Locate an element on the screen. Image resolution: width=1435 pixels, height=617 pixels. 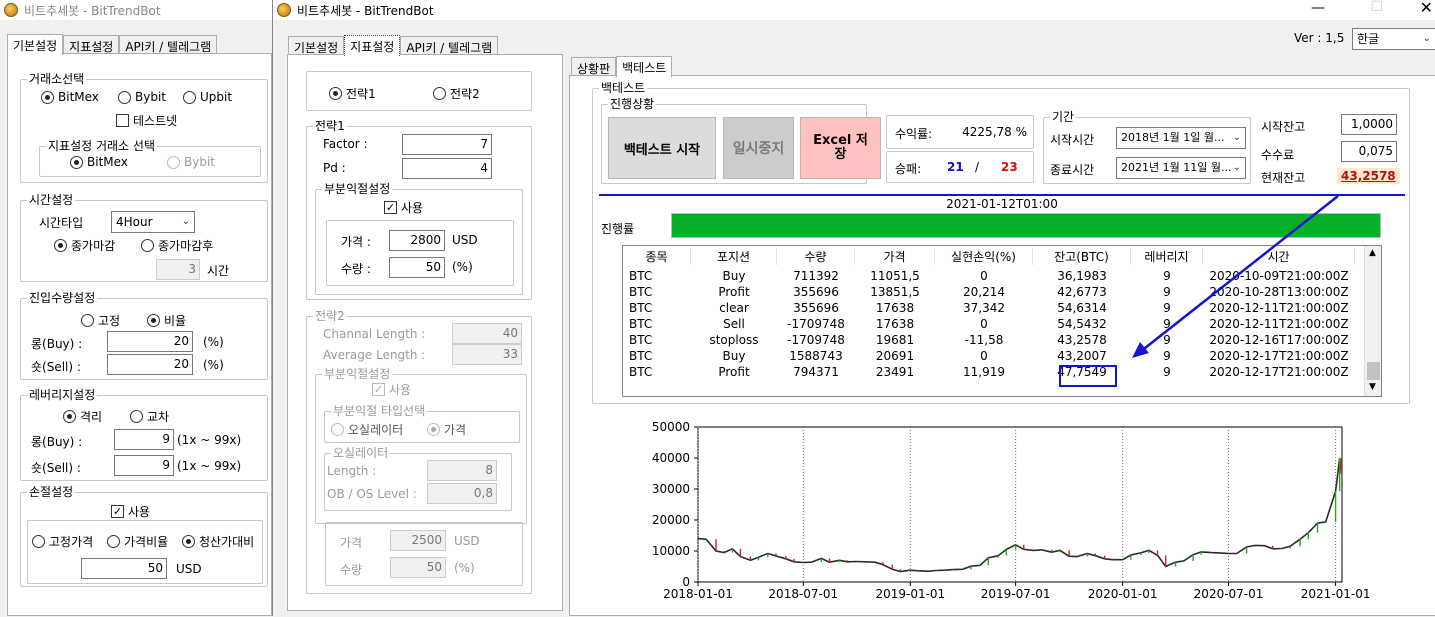
radio-ratio: 비율 is located at coordinates (166, 320).